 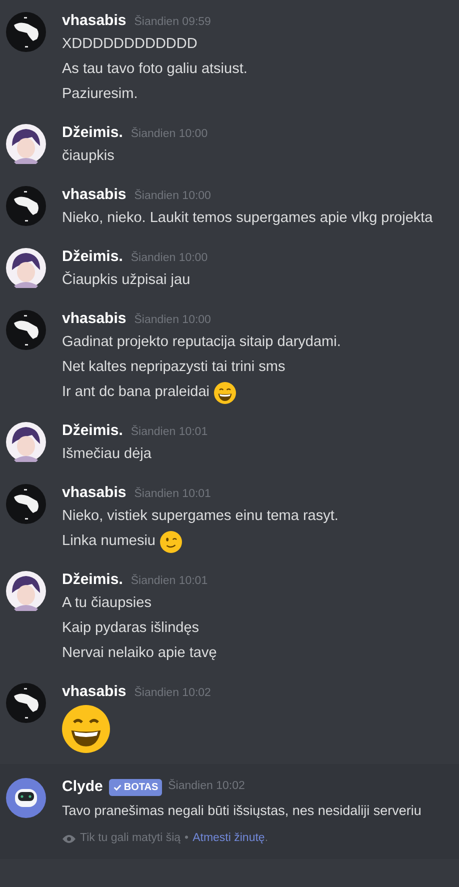 What do you see at coordinates (172, 22) in the screenshot?
I see `timestamp: Šiandien 09:59` at bounding box center [172, 22].